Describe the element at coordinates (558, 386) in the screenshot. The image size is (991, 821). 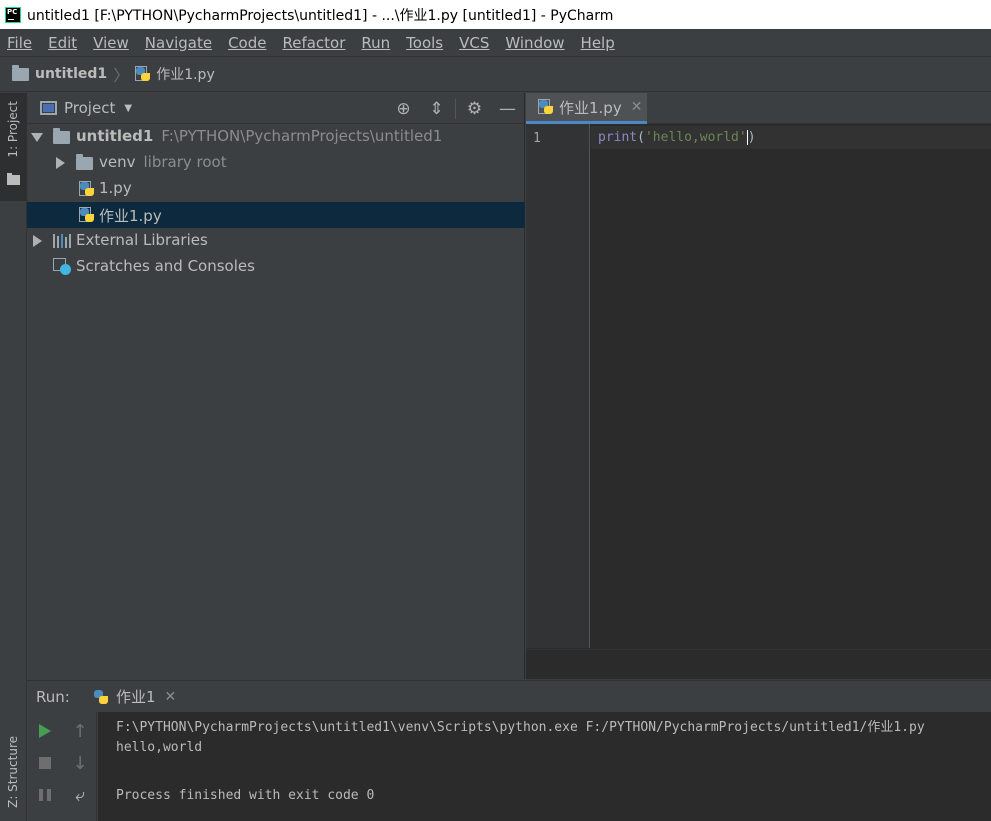
I see `line-number-gutter: 1` at that location.